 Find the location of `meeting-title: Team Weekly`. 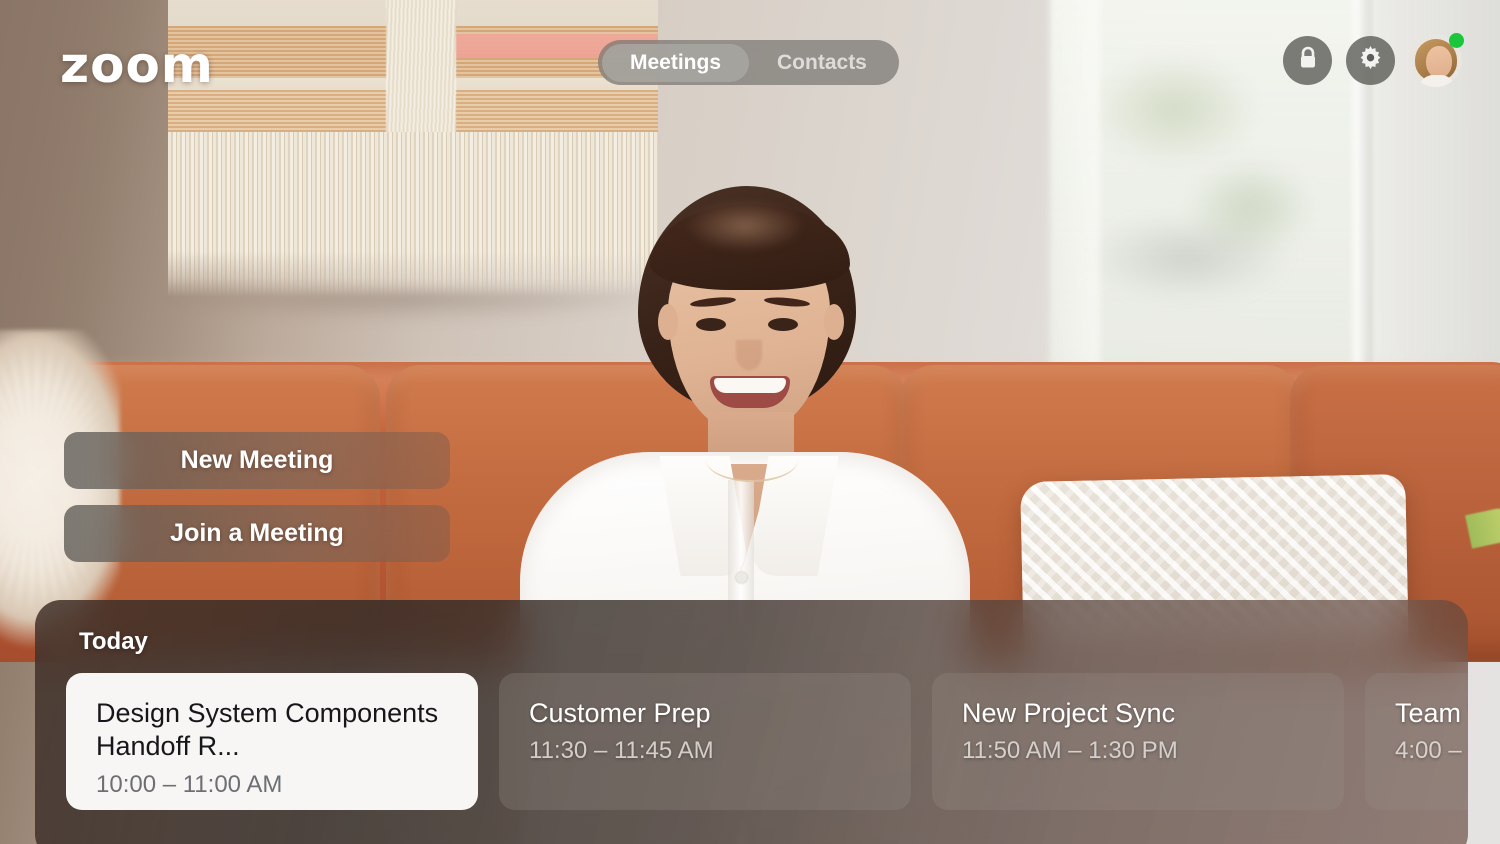

meeting-title: Team Weekly is located at coordinates (1431, 713).